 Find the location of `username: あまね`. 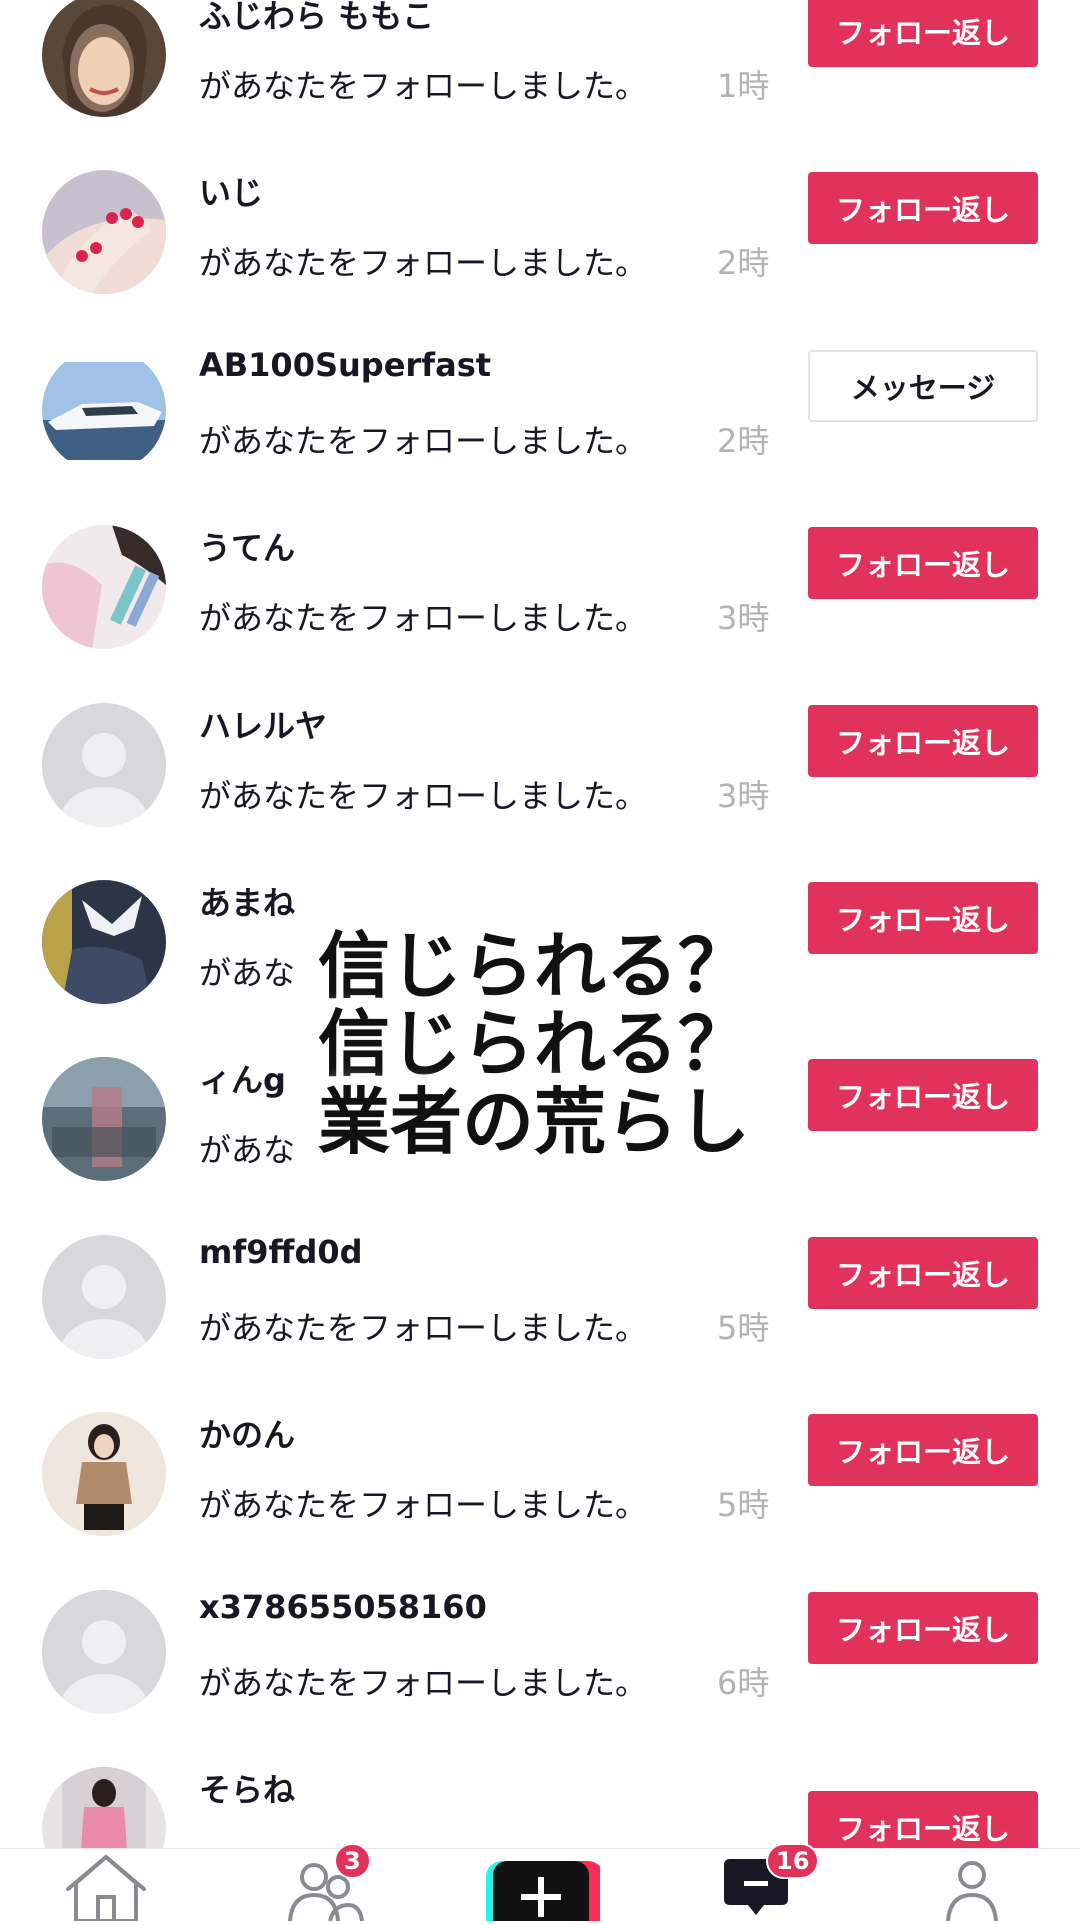

username: あまね is located at coordinates (247, 901).